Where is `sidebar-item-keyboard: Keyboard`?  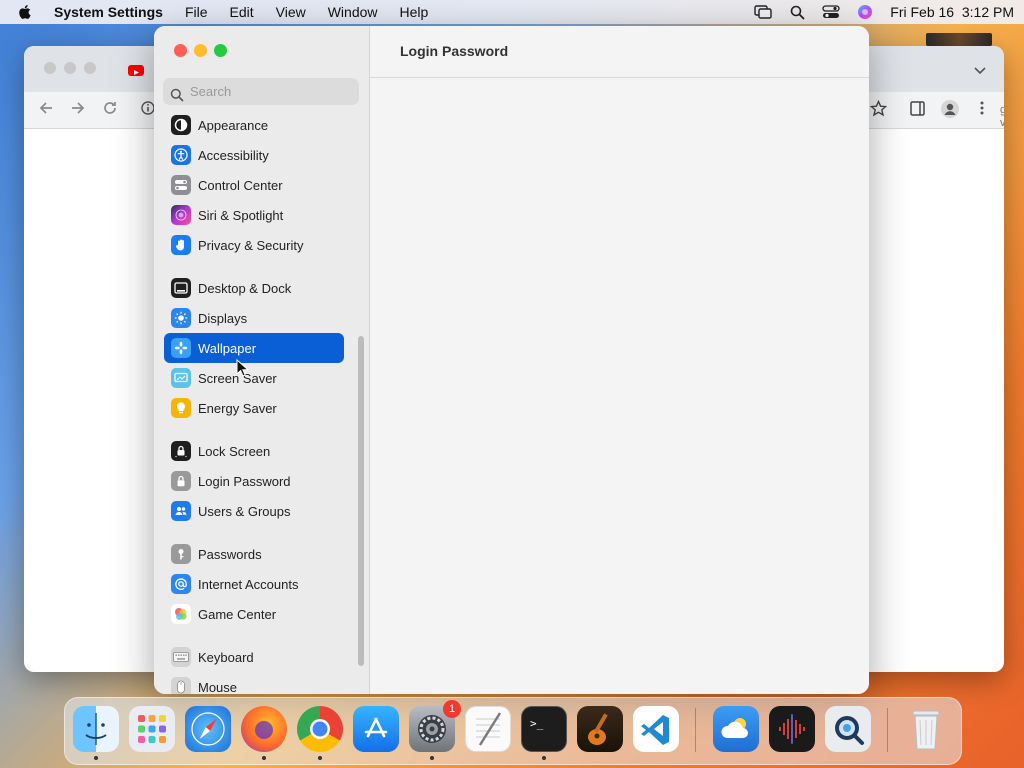
sidebar-item-keyboard: Keyboard is located at coordinates (254, 657).